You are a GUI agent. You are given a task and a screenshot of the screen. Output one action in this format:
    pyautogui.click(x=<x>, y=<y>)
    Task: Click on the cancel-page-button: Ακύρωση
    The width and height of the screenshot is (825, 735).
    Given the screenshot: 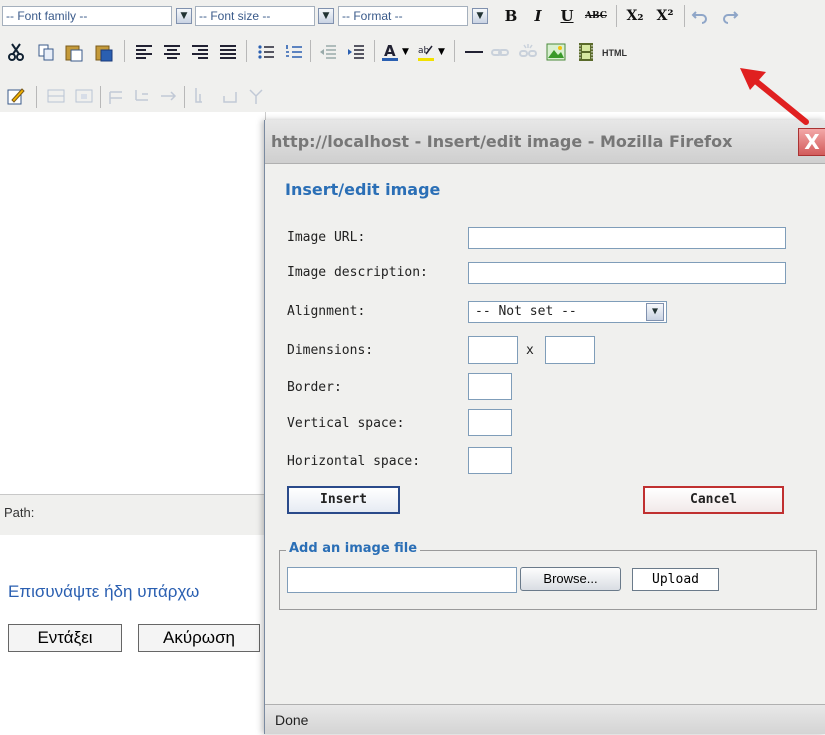 What is the action you would take?
    pyautogui.click(x=199, y=638)
    